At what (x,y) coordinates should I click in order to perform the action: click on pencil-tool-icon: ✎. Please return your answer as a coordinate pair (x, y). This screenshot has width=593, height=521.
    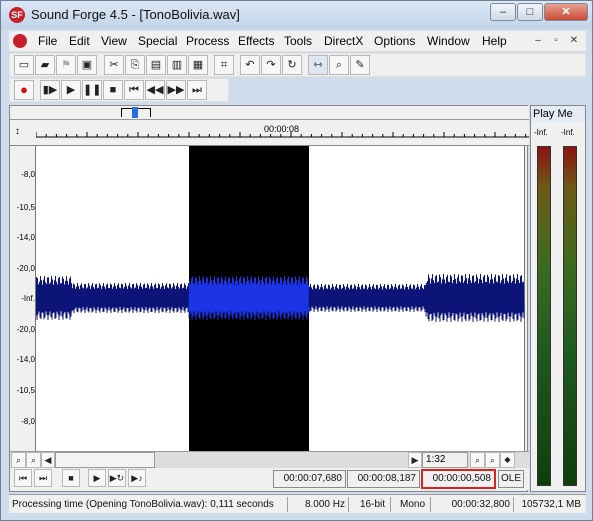
    Looking at the image, I should click on (360, 65).